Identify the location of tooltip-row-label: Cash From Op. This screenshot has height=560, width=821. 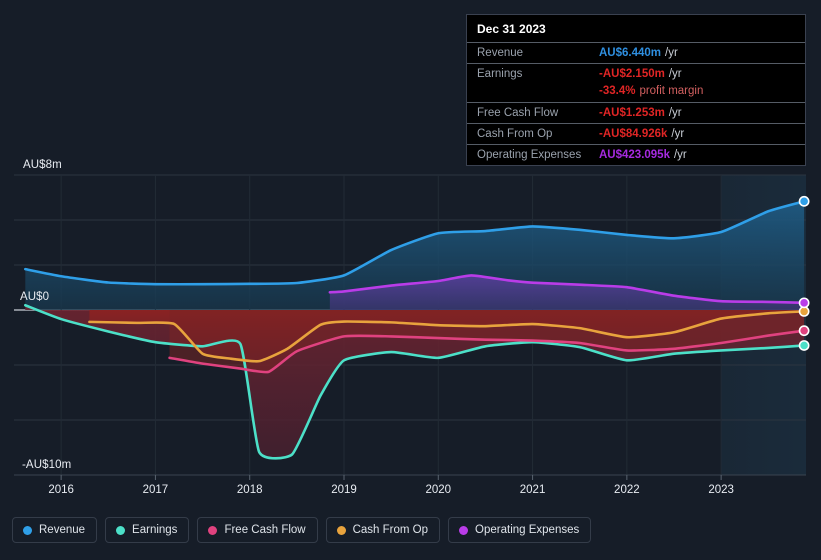
(515, 134).